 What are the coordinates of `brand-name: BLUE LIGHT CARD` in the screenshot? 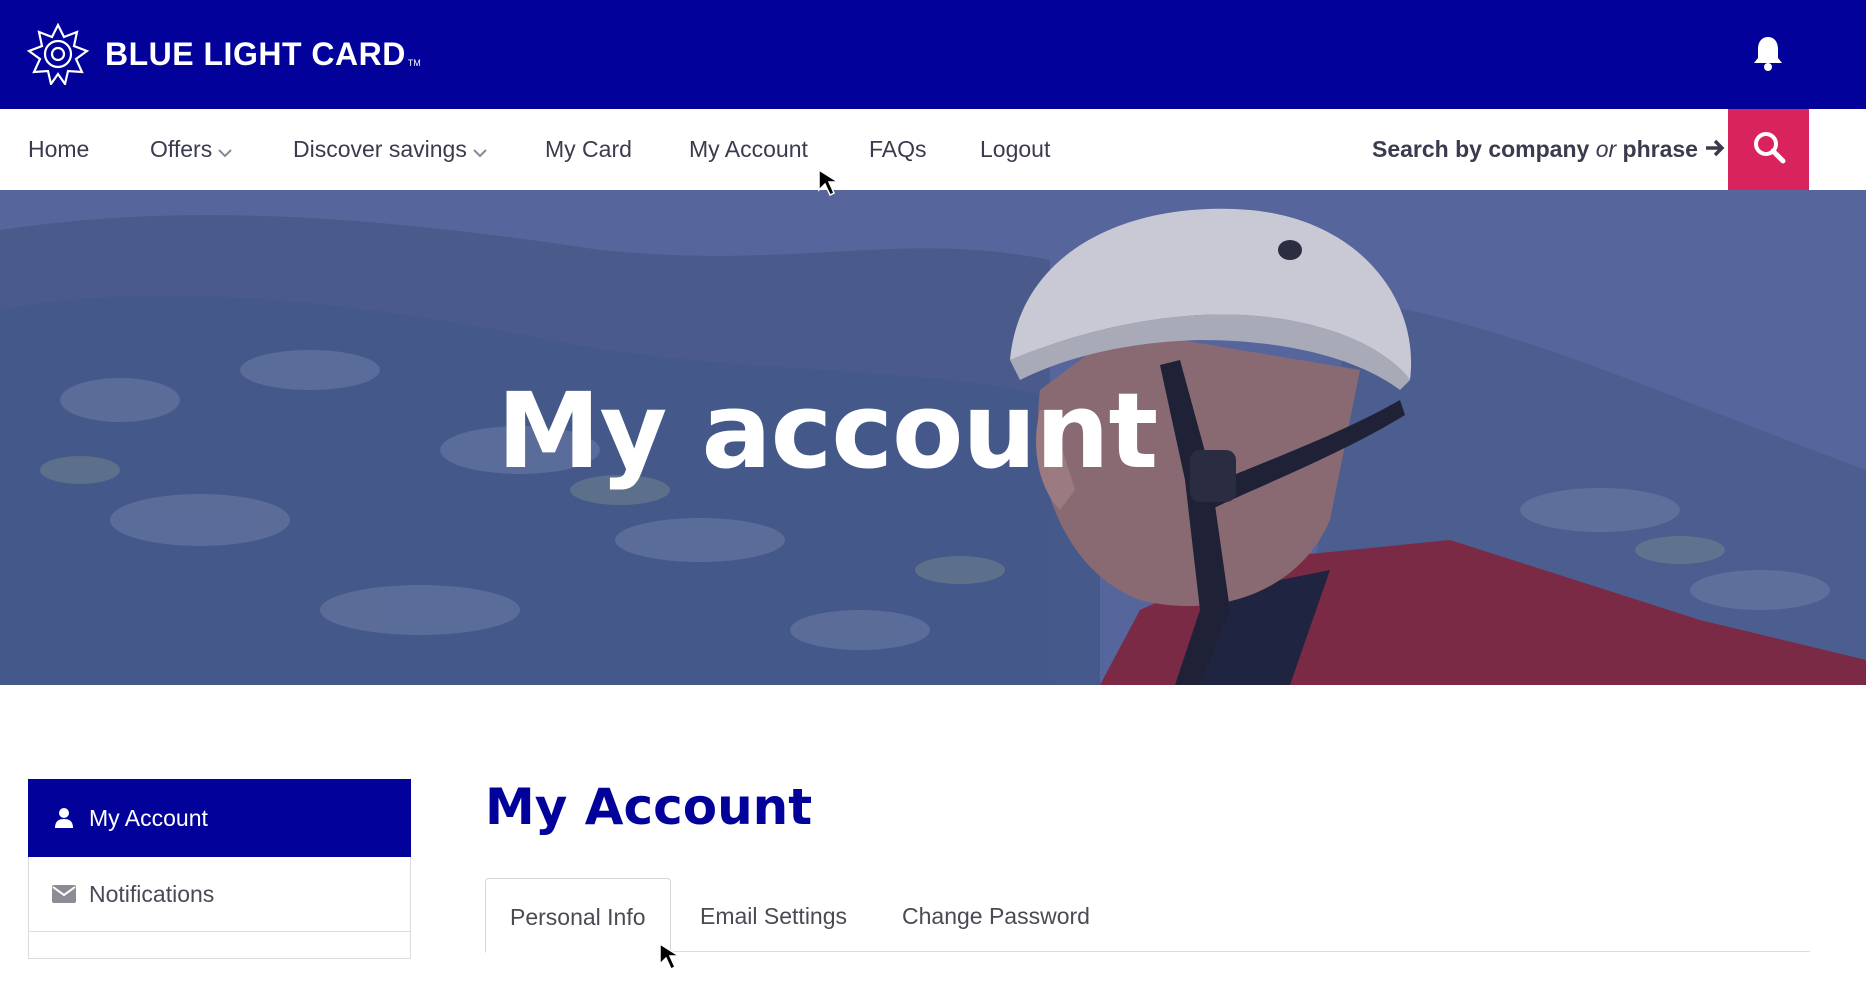 It's located at (255, 53).